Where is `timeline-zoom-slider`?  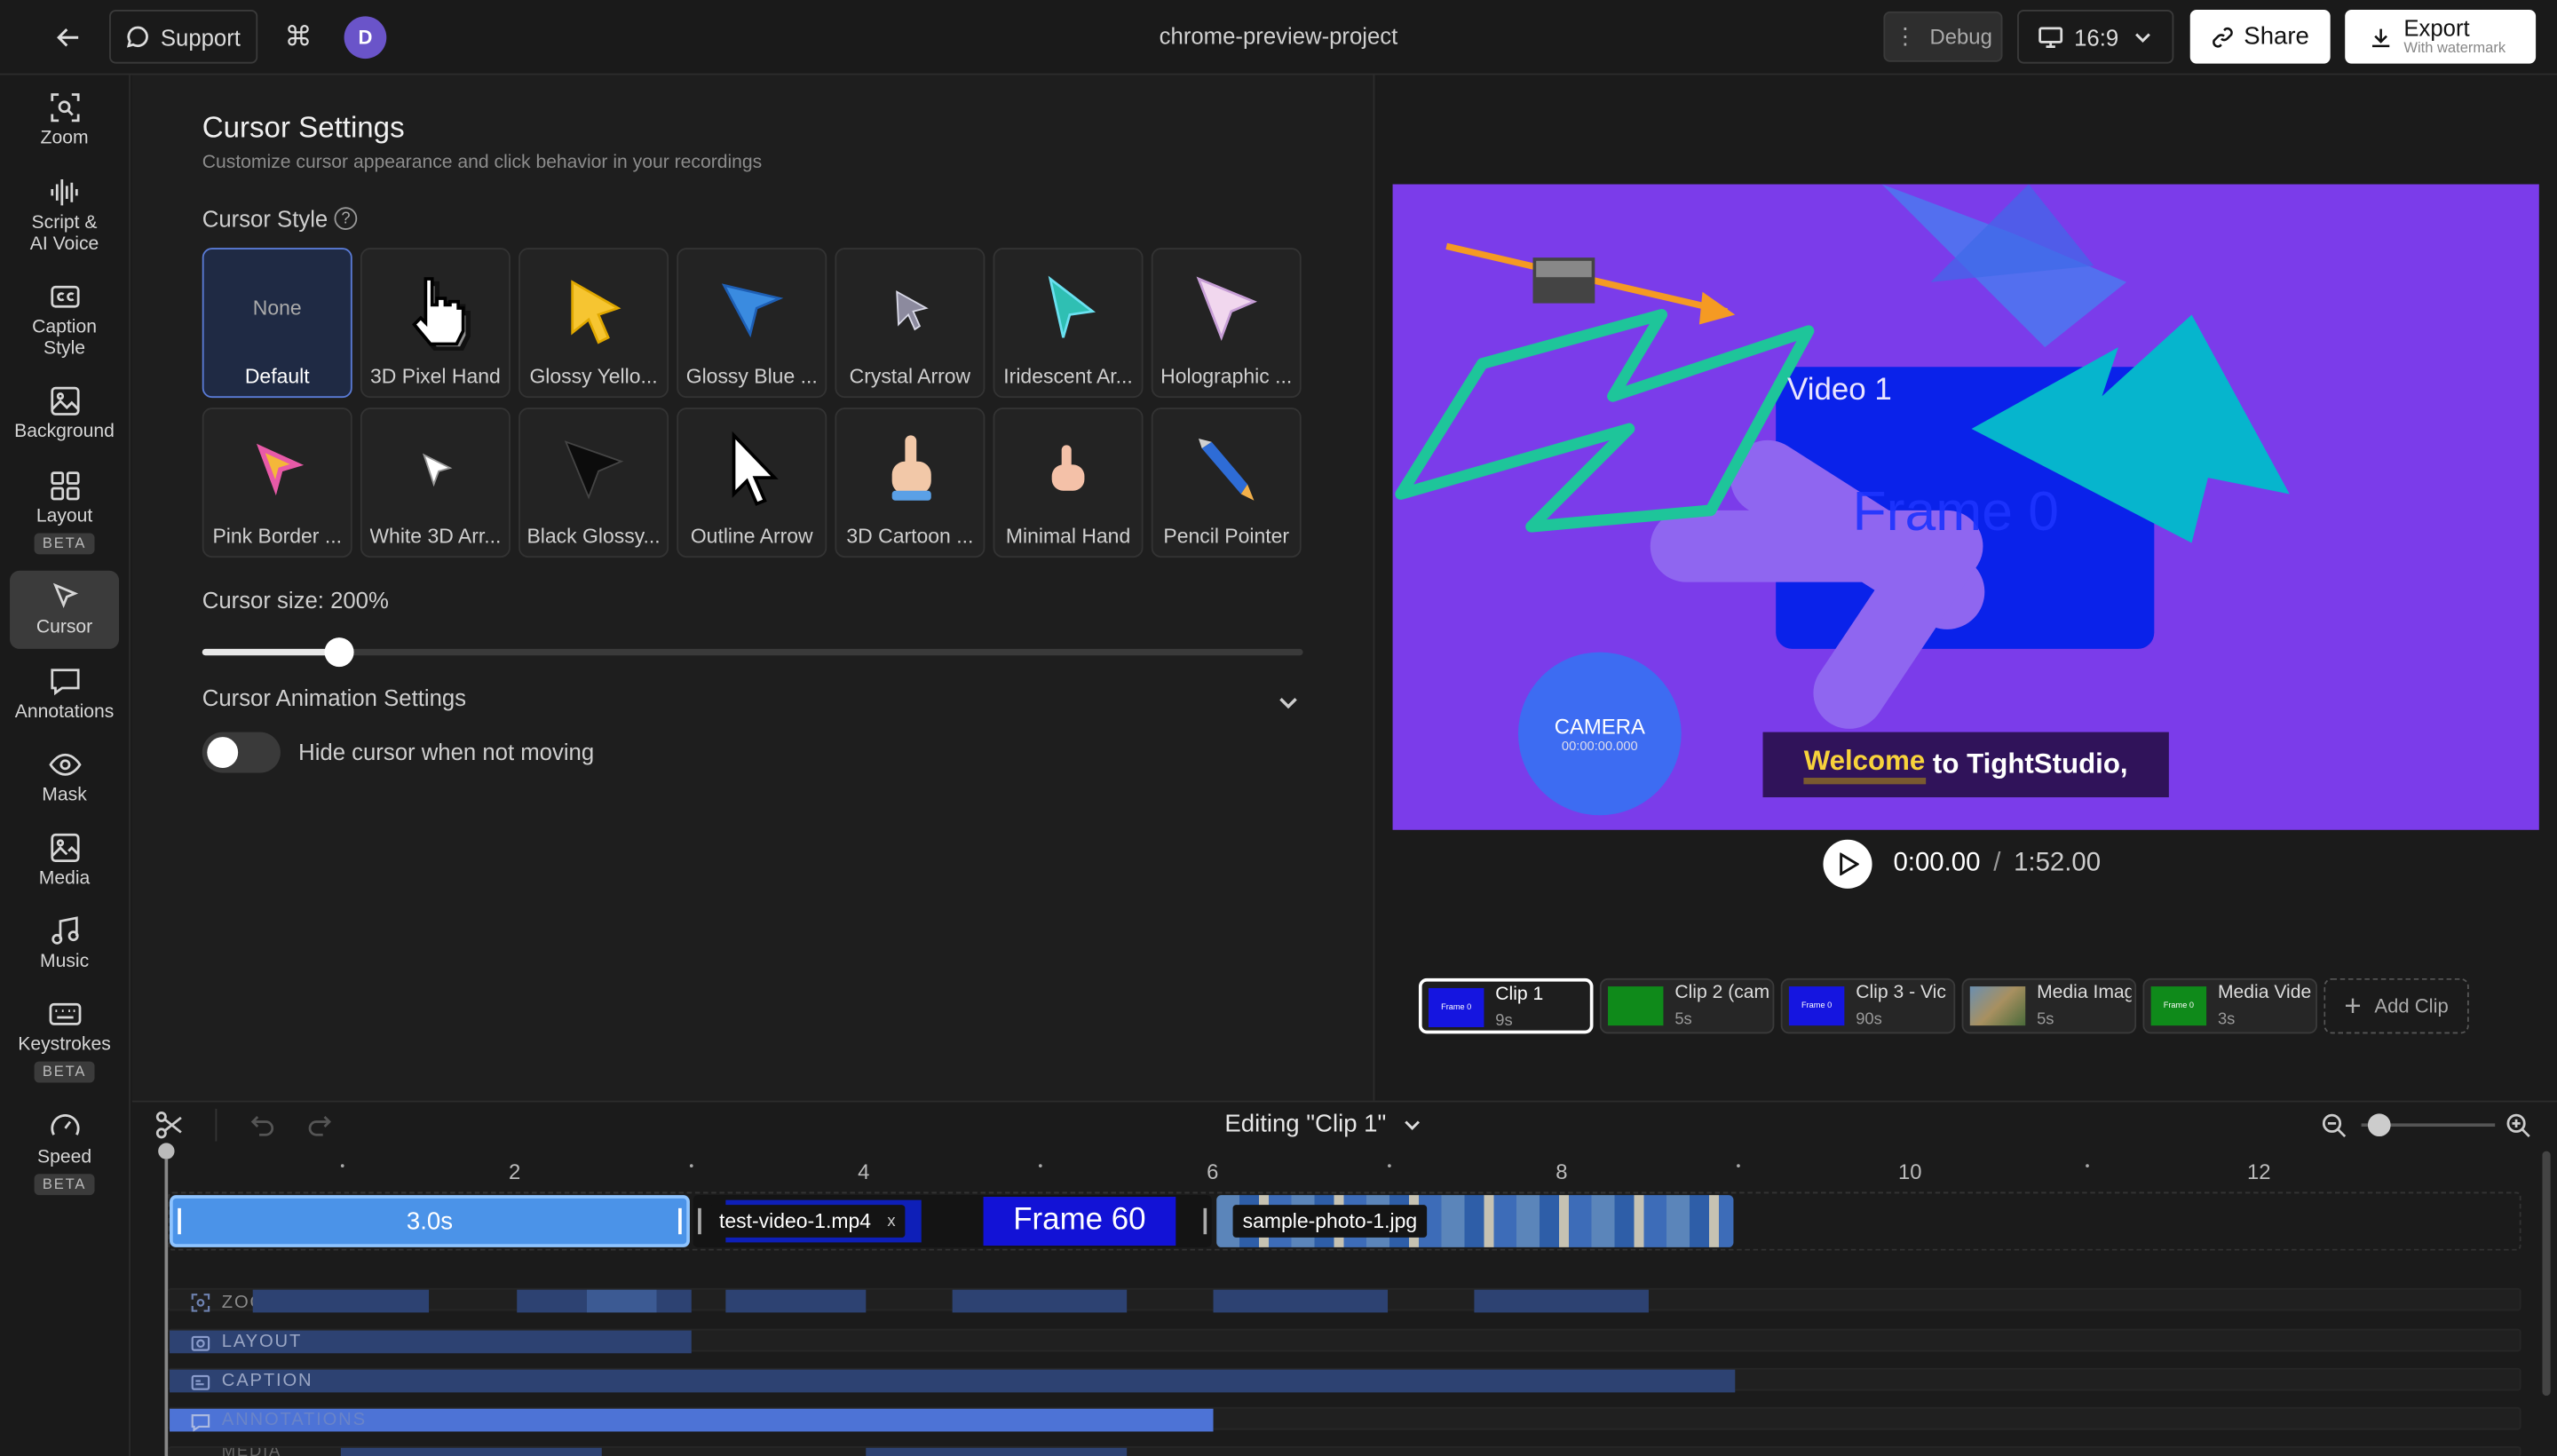
timeline-zoom-slider is located at coordinates (2428, 1125).